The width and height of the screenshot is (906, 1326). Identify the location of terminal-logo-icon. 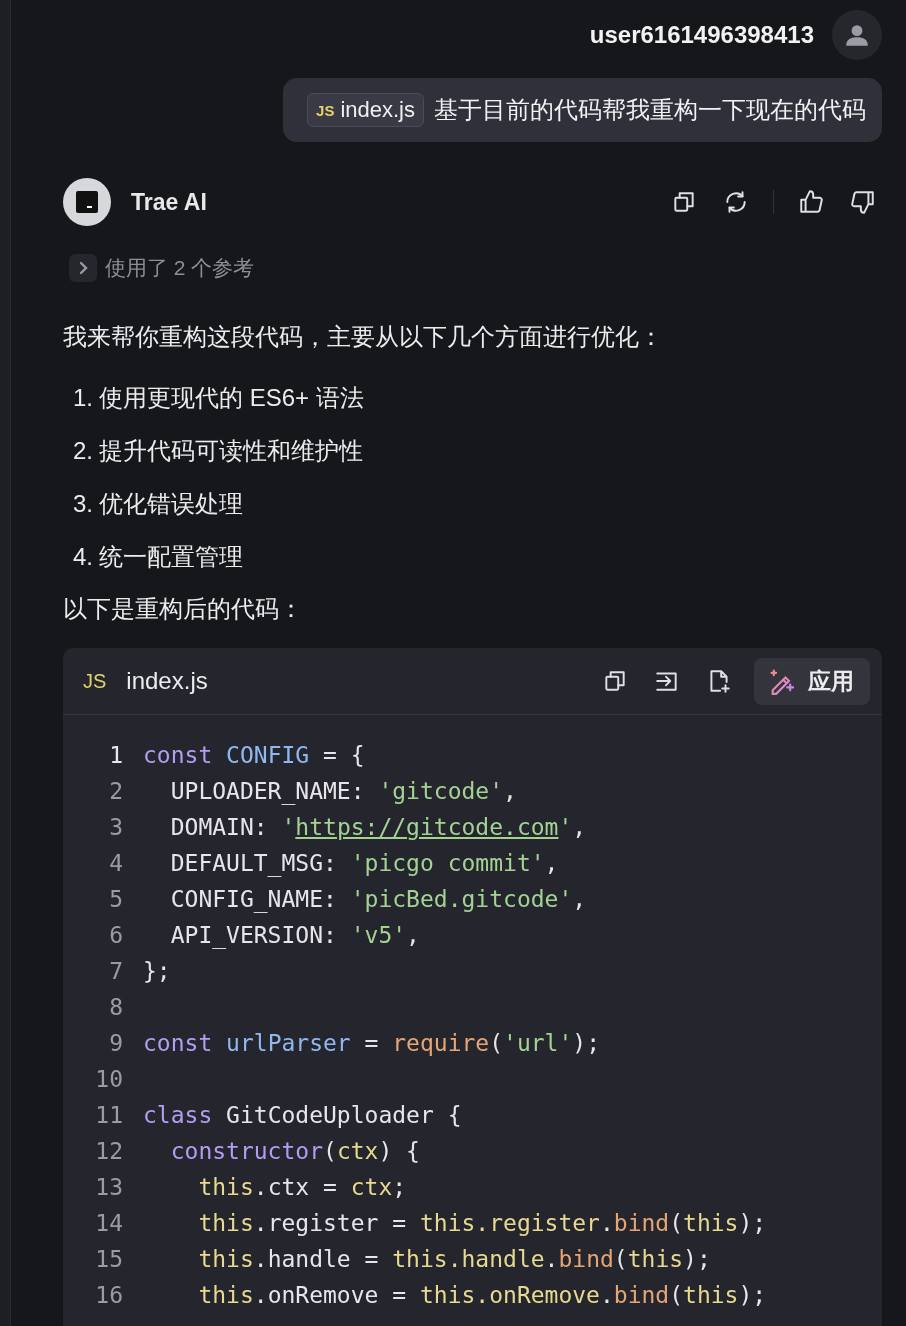
(87, 202).